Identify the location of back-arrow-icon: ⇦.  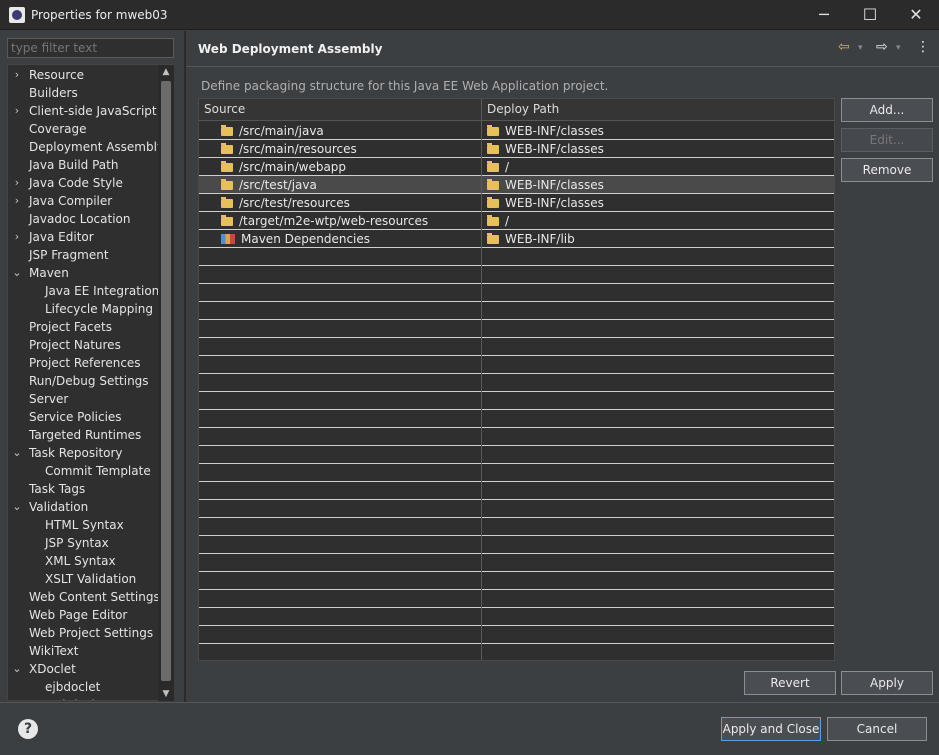
(844, 47).